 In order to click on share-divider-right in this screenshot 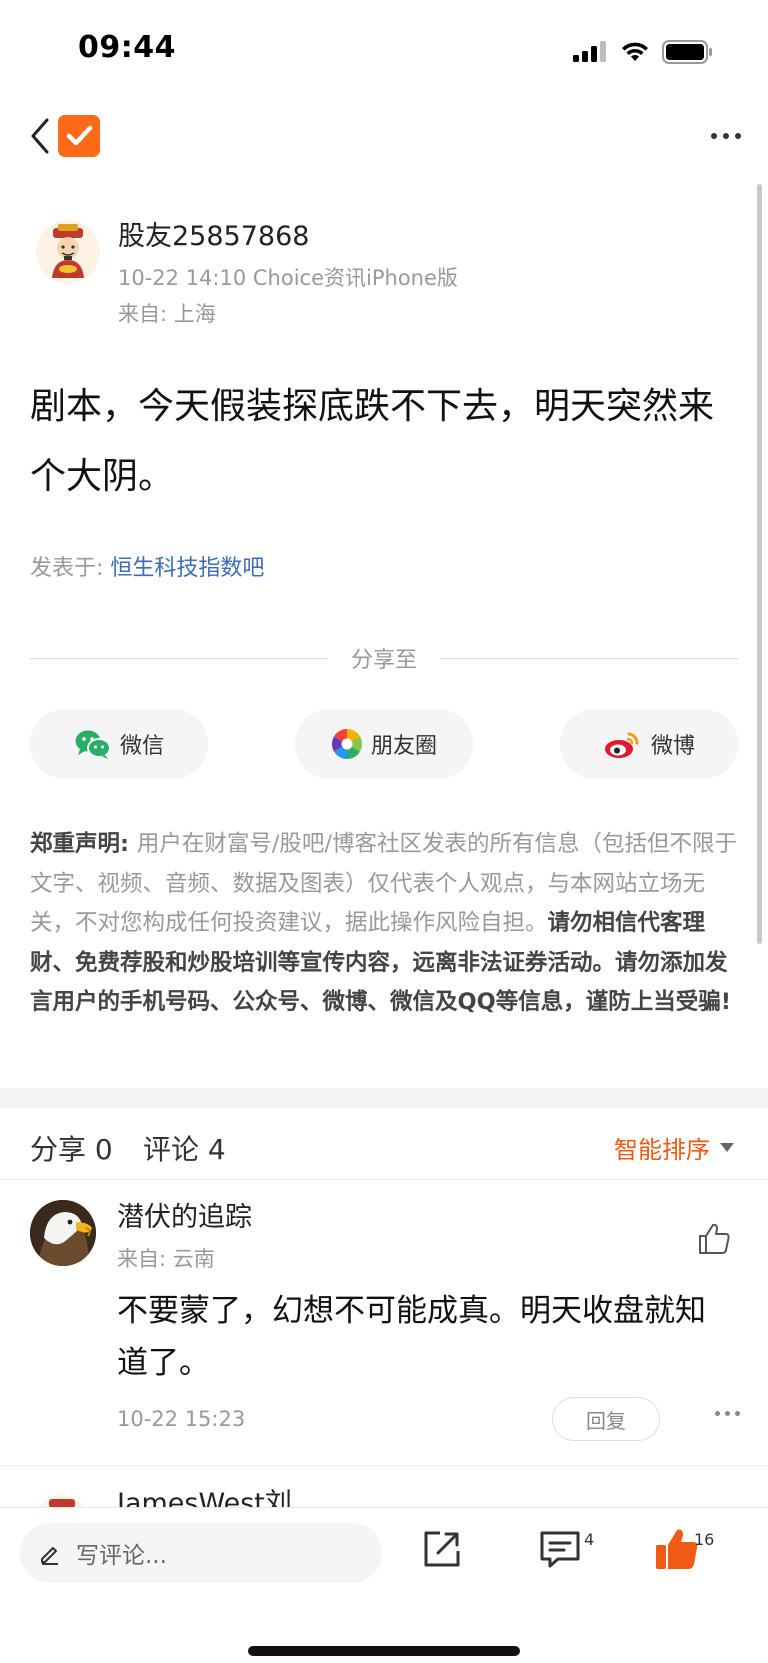, I will do `click(589, 658)`.